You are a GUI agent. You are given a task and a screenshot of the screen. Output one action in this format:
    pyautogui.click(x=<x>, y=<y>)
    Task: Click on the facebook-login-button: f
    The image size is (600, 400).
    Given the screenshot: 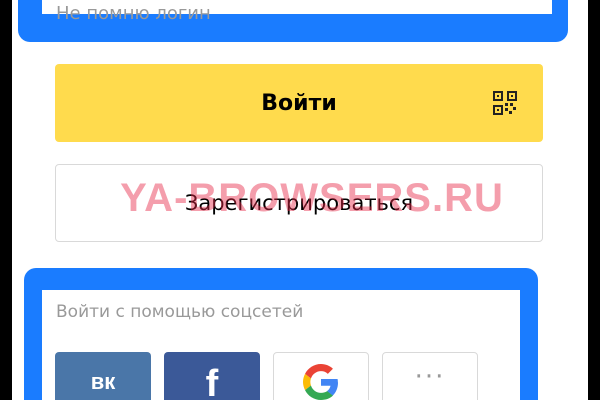 What is the action you would take?
    pyautogui.click(x=212, y=376)
    